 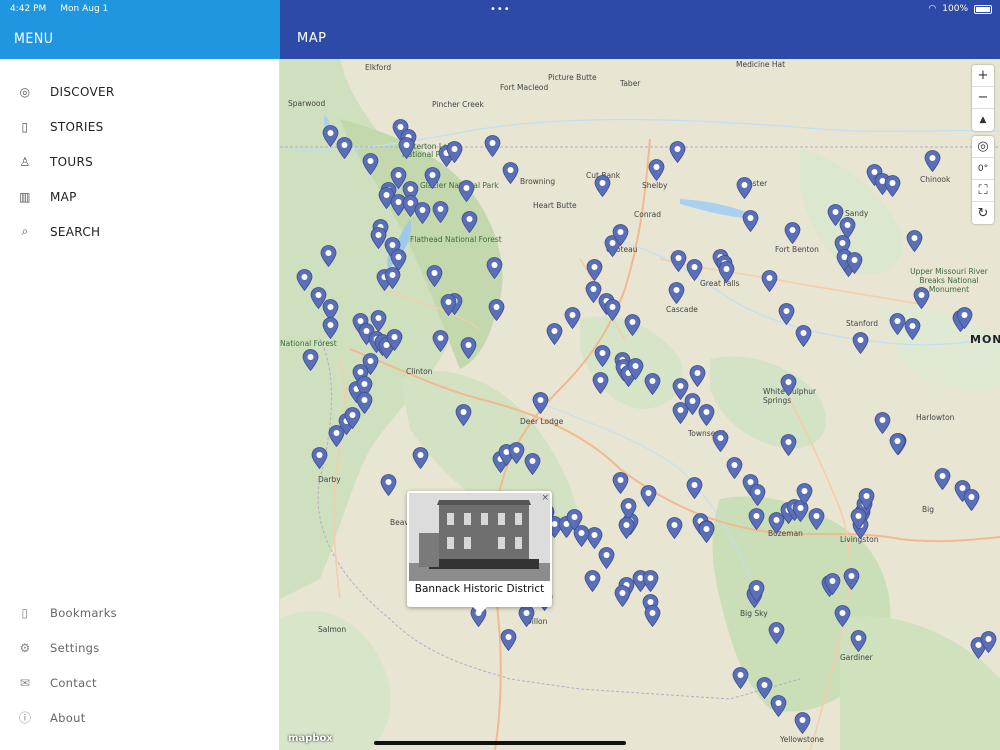 I want to click on compass-icon: ▲, so click(x=983, y=120).